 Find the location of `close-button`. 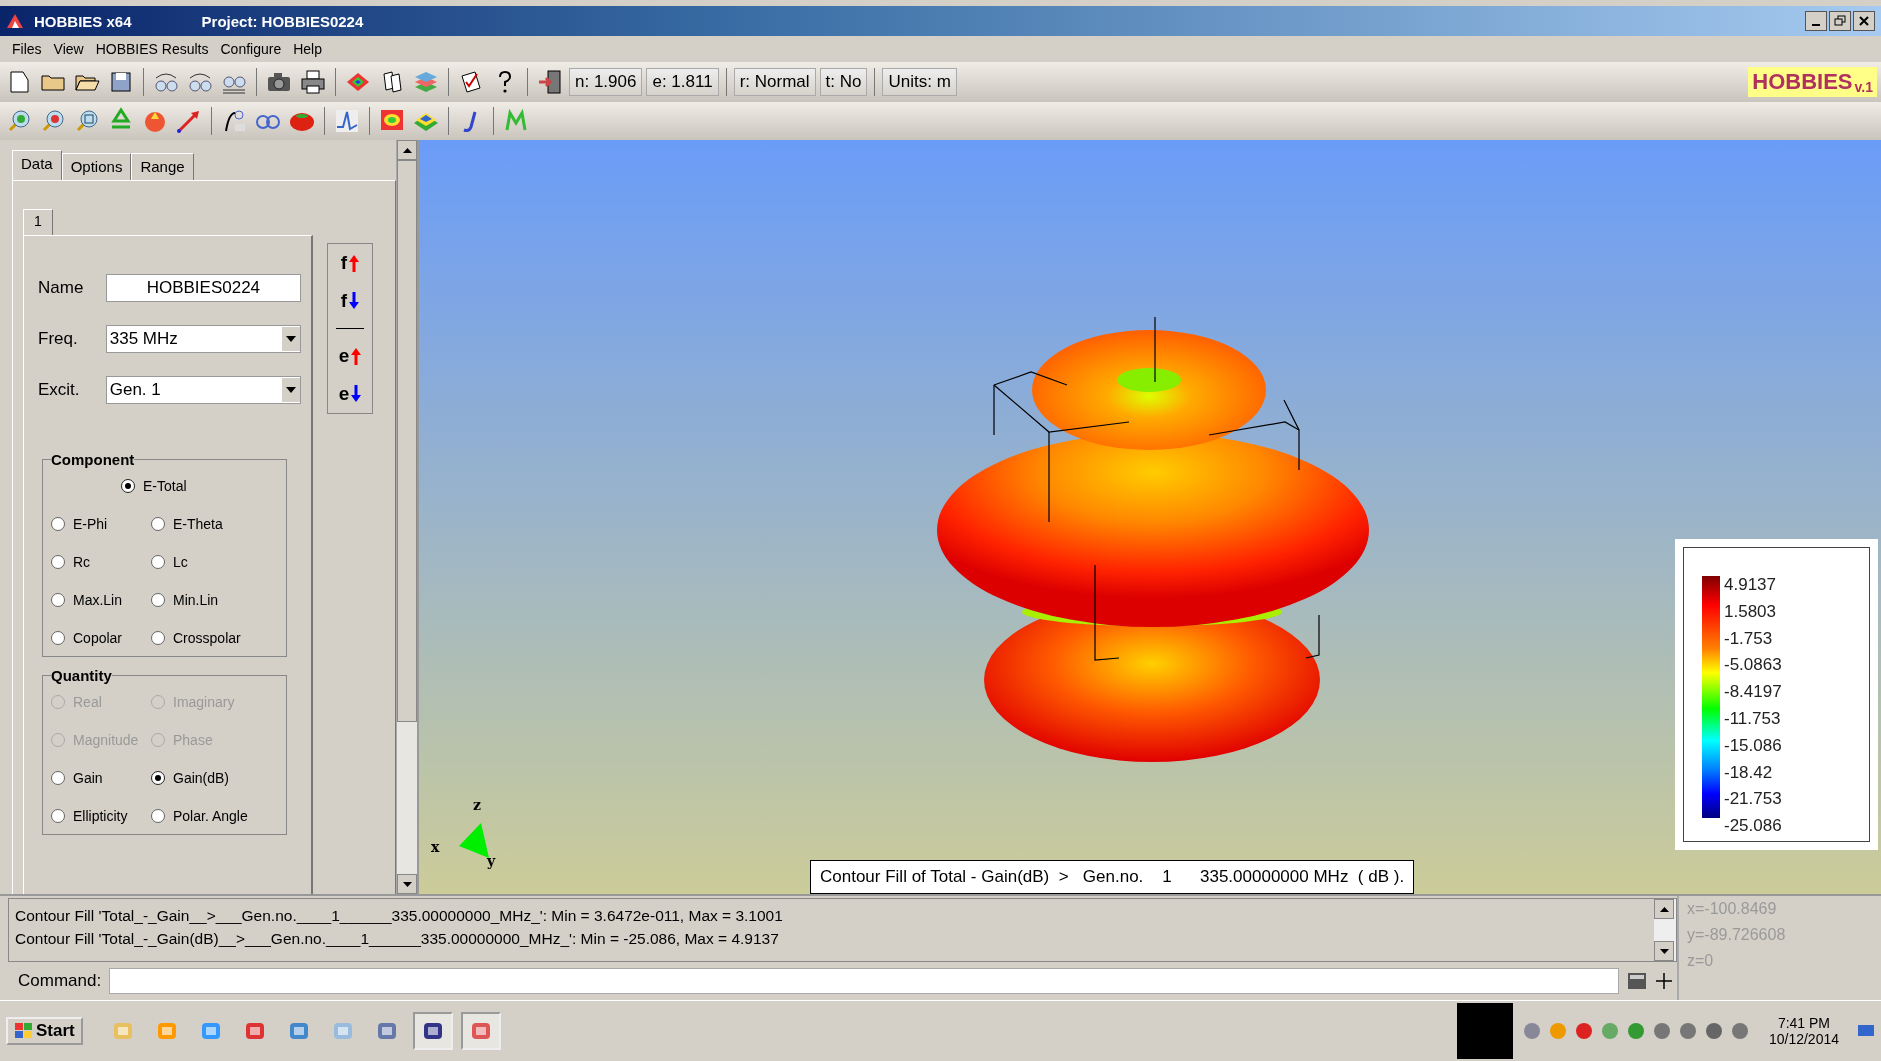

close-button is located at coordinates (1864, 21).